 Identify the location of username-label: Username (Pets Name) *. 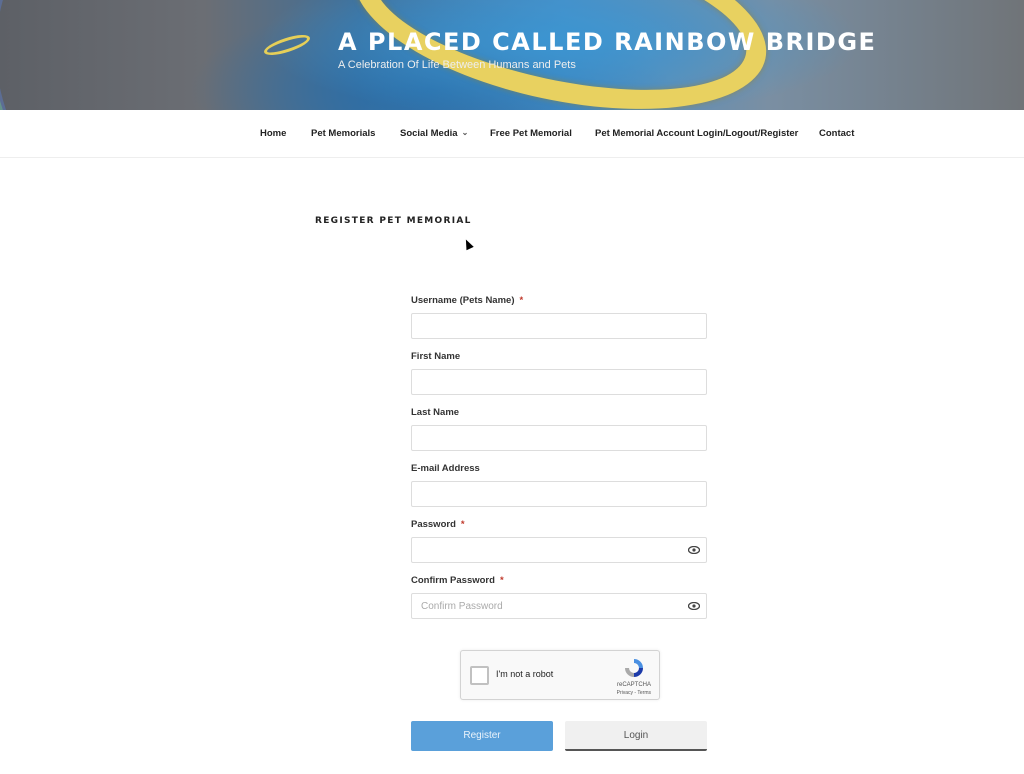
(467, 300).